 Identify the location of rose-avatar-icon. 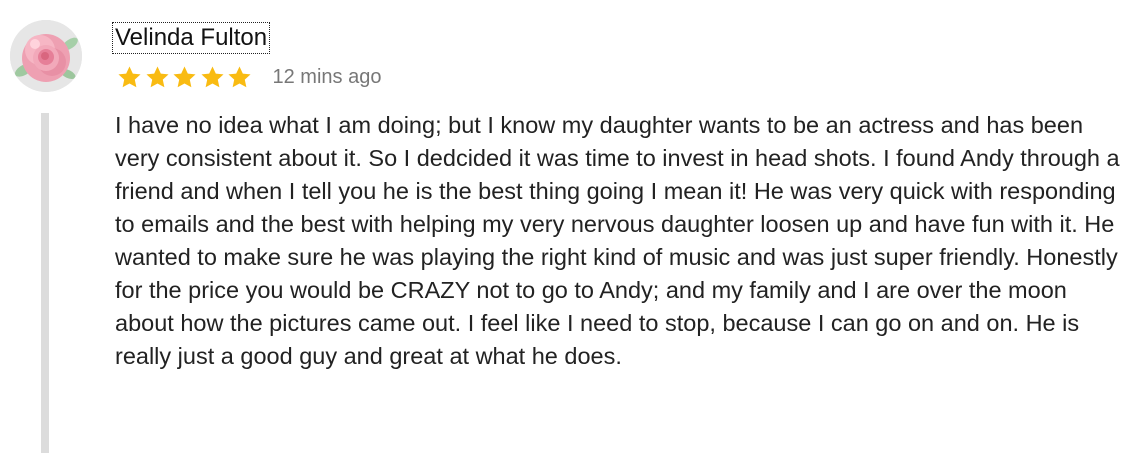
(46, 56).